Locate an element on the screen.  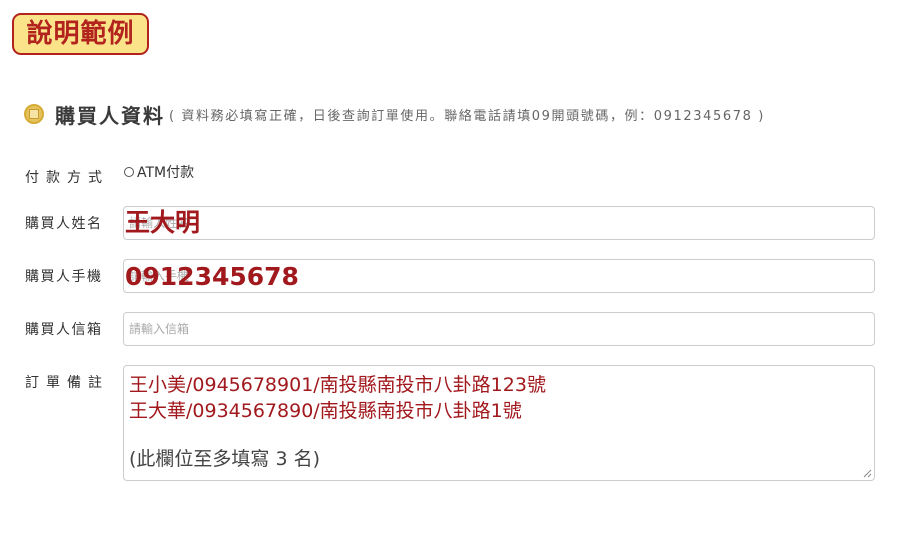
buyer-name-label: 購買人姓名 is located at coordinates (64, 224).